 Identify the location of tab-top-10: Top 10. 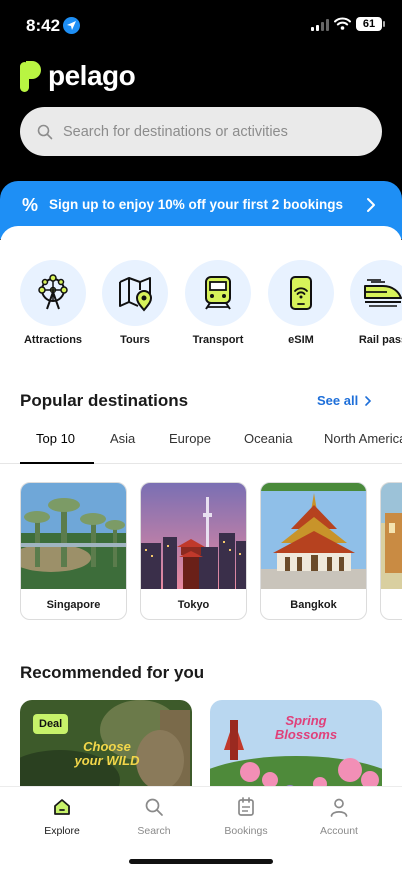
(55, 438).